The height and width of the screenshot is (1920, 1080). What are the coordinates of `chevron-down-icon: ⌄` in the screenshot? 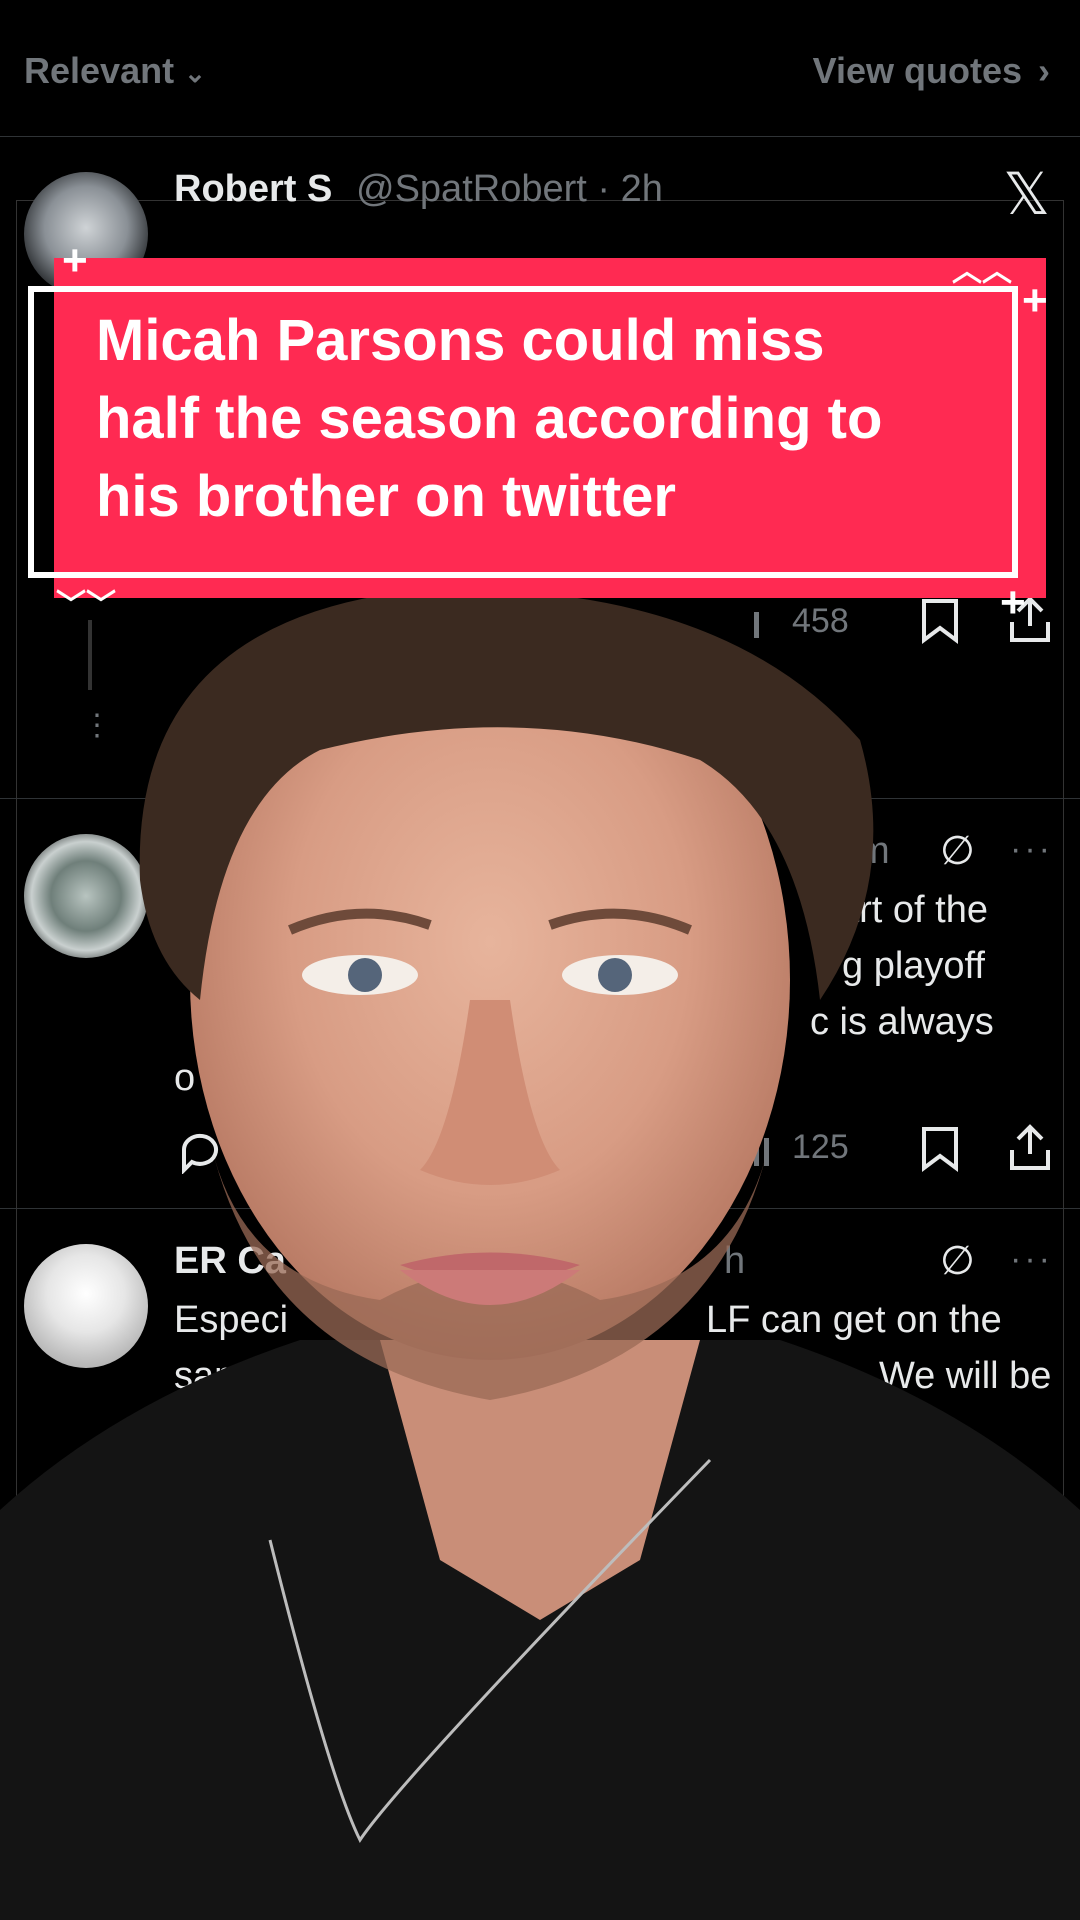 It's located at (195, 72).